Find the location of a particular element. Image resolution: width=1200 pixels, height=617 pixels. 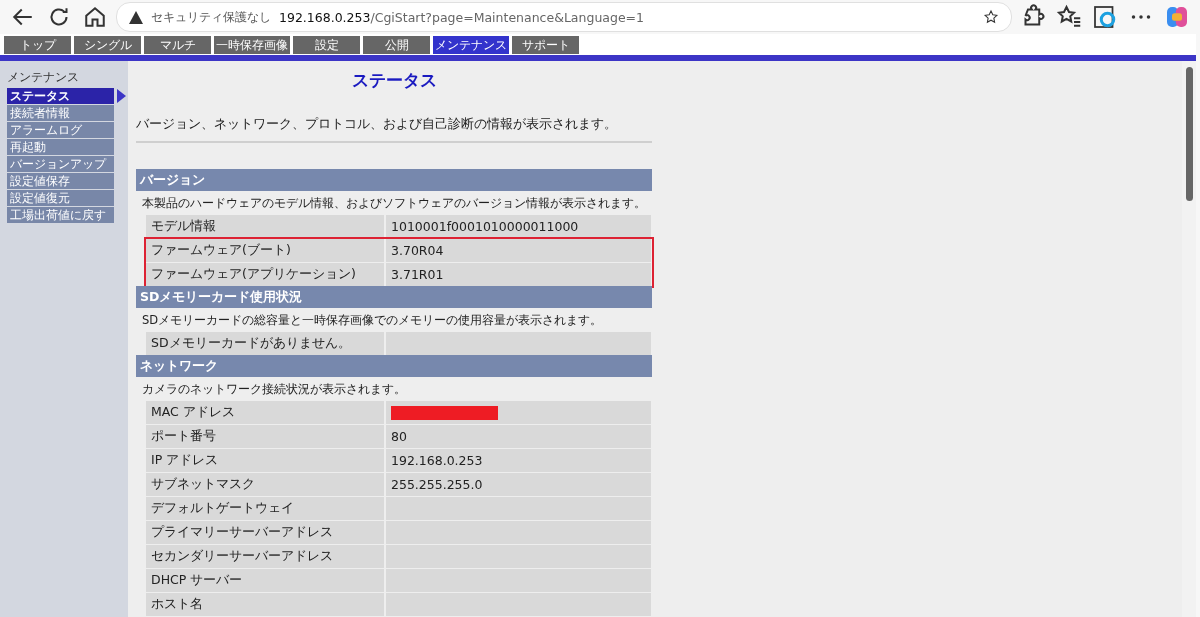

scrollbar is located at coordinates (1189, 339).